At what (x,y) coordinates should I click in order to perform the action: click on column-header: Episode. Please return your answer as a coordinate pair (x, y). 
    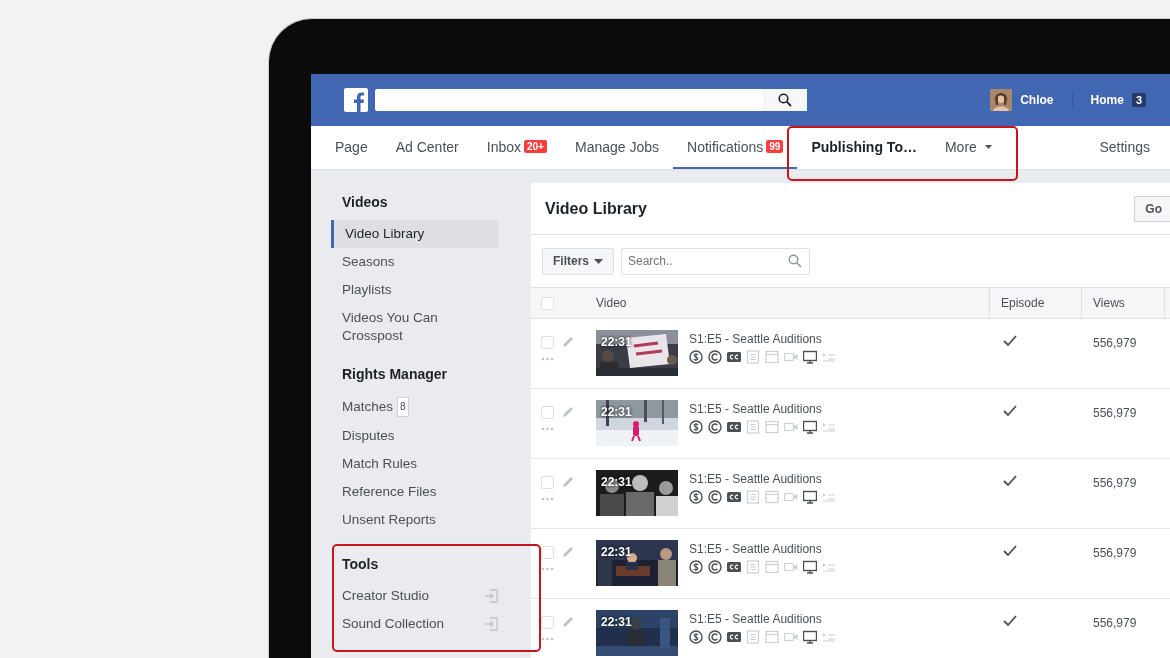
    Looking at the image, I should click on (1023, 303).